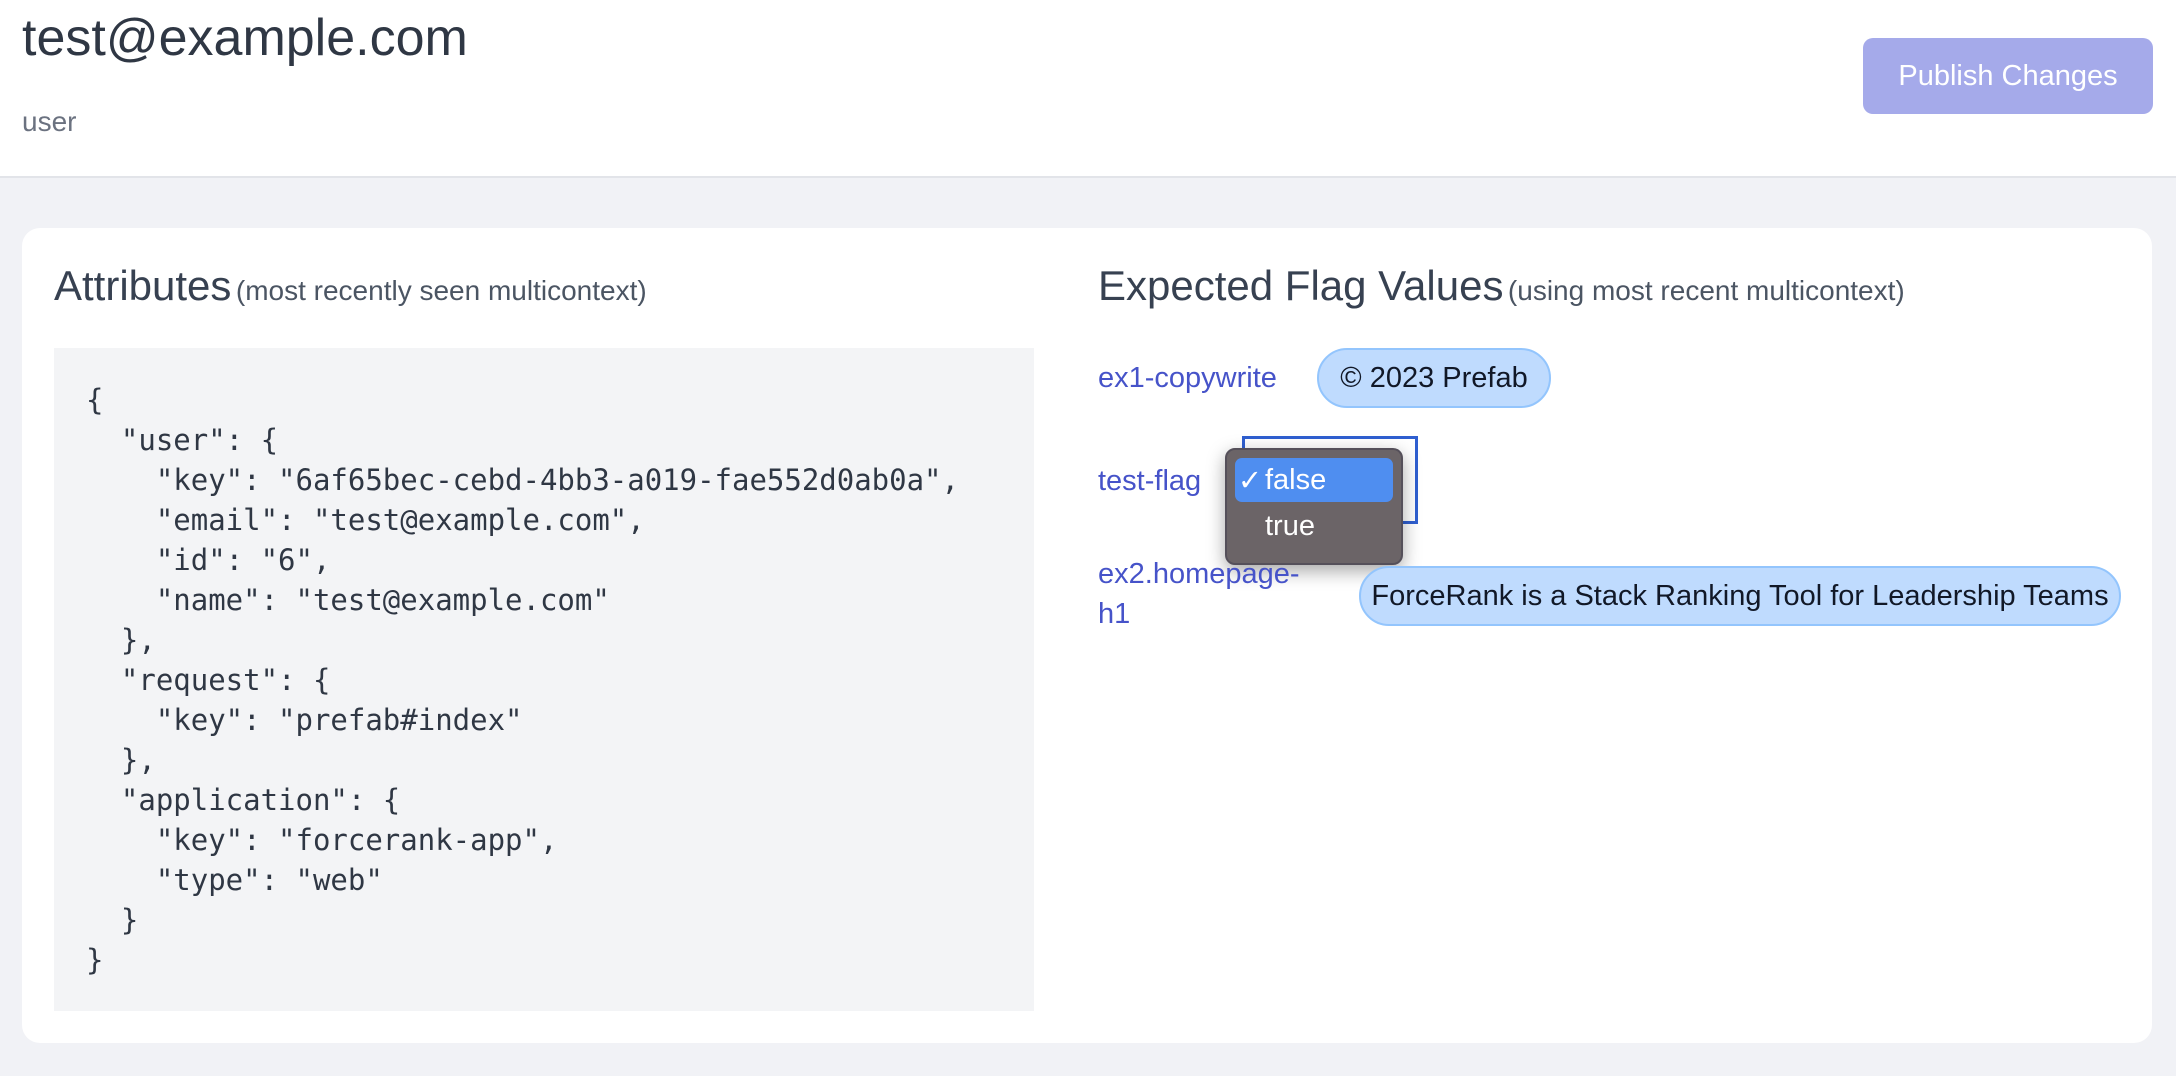 This screenshot has width=2176, height=1076. I want to click on flag-key-ex2-homepage-h1: ex2.homepage- h1, so click(1199, 594).